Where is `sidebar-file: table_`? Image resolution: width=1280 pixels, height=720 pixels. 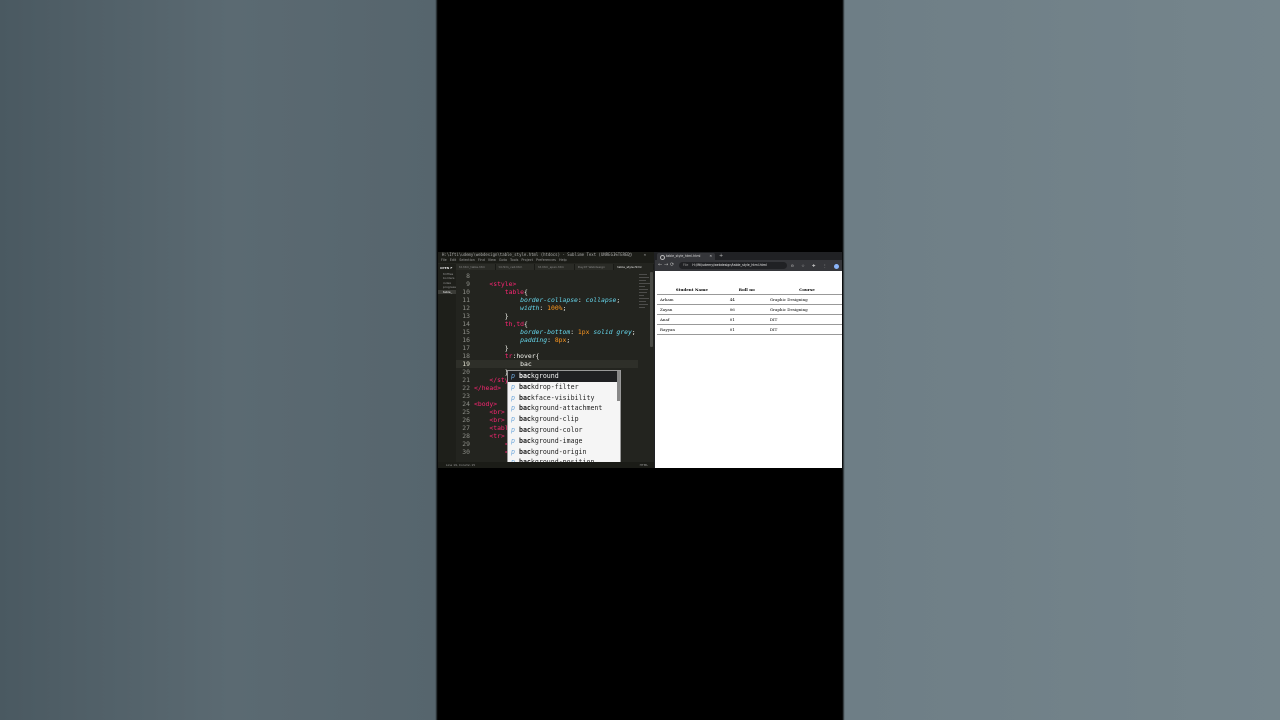 sidebar-file: table_ is located at coordinates (447, 292).